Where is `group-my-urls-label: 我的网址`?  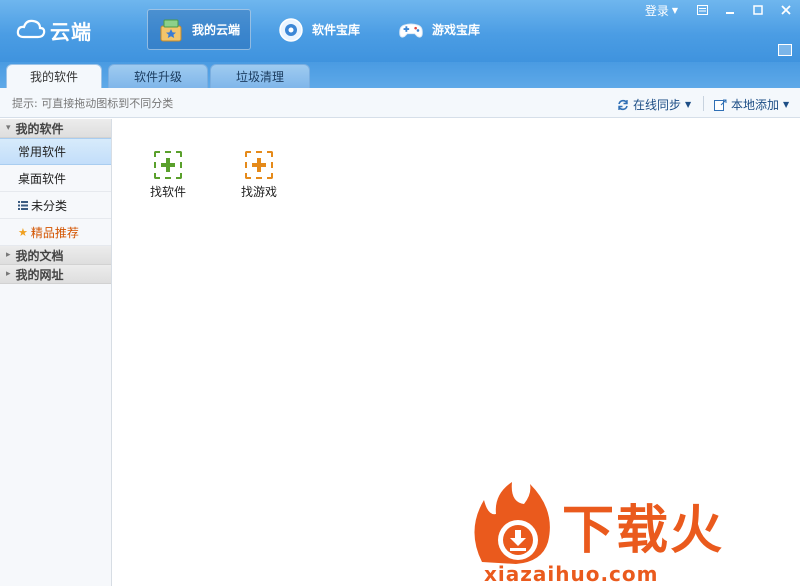 group-my-urls-label: 我的网址 is located at coordinates (39, 274).